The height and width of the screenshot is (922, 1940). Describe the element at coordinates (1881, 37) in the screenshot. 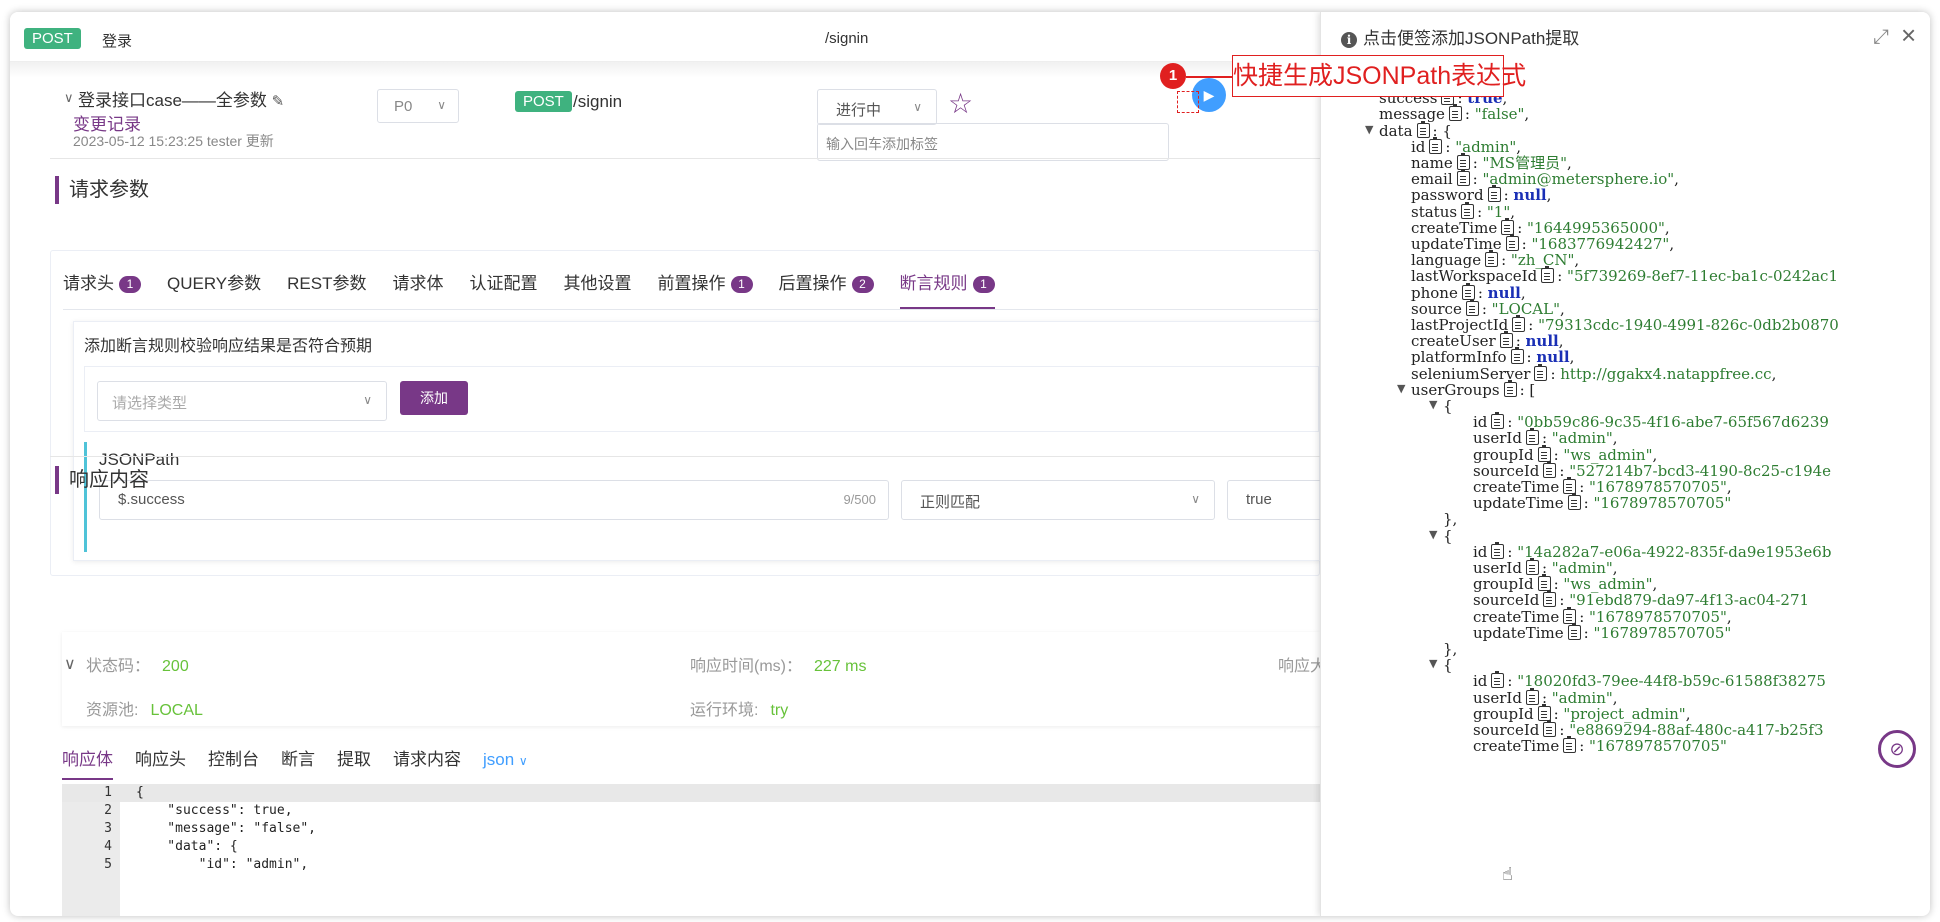

I see `expand-icon: ⤢` at that location.